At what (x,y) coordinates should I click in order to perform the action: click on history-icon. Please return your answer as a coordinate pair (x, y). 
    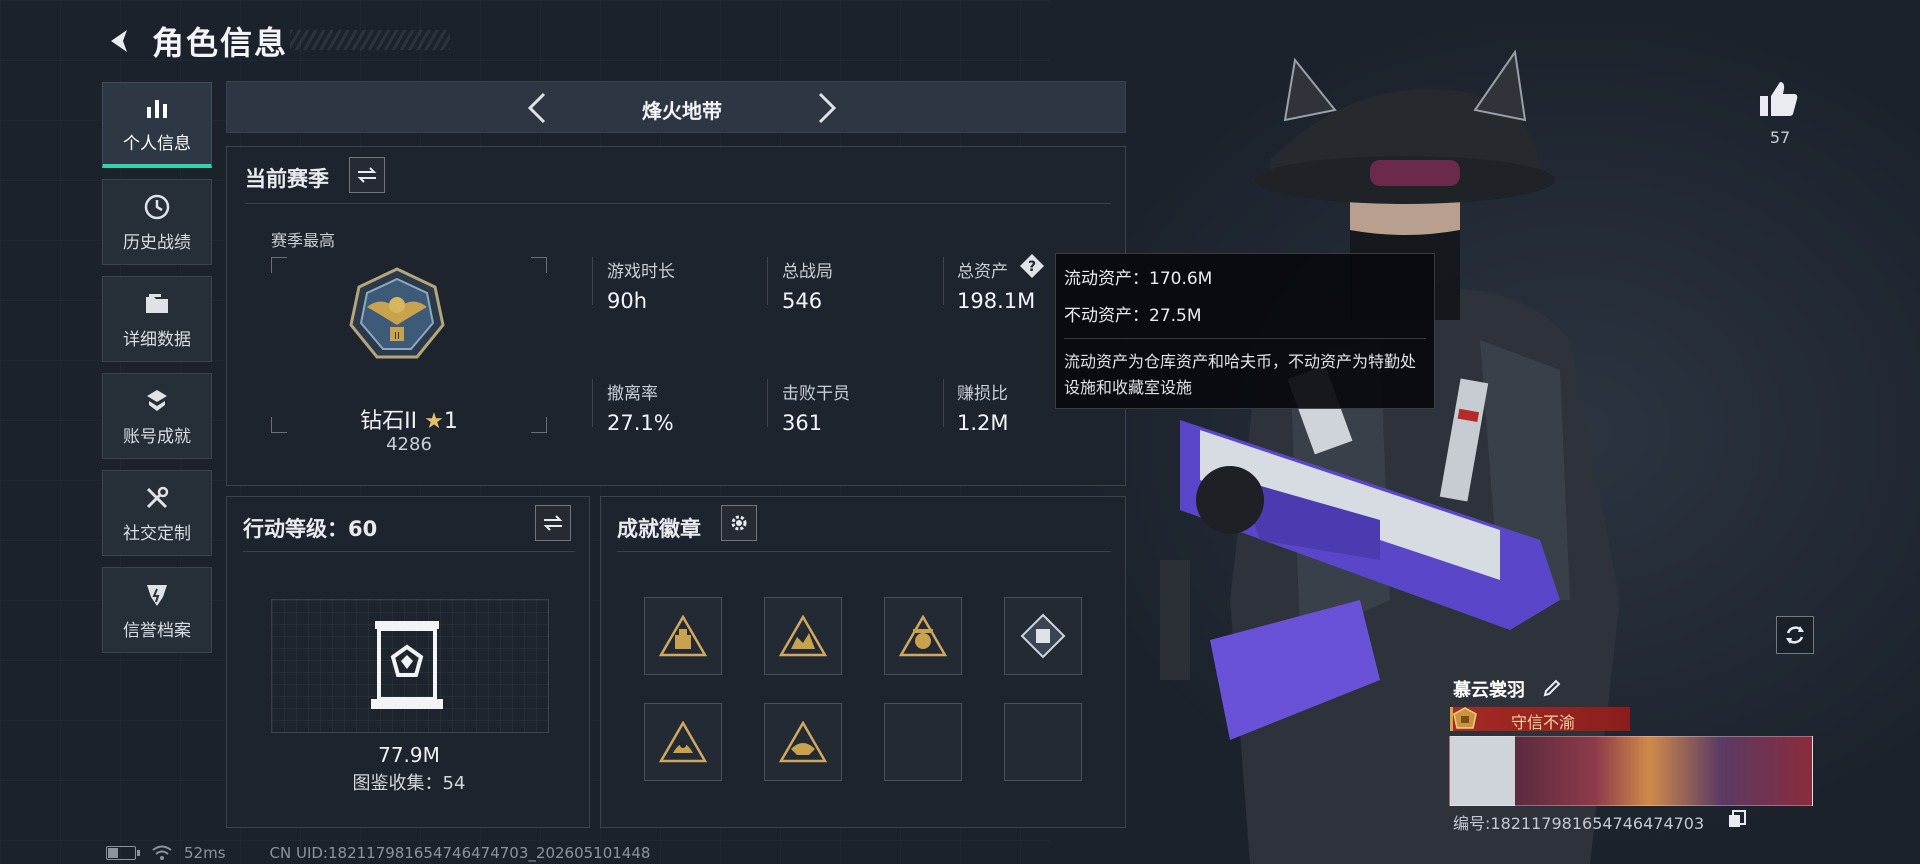
    Looking at the image, I should click on (157, 207).